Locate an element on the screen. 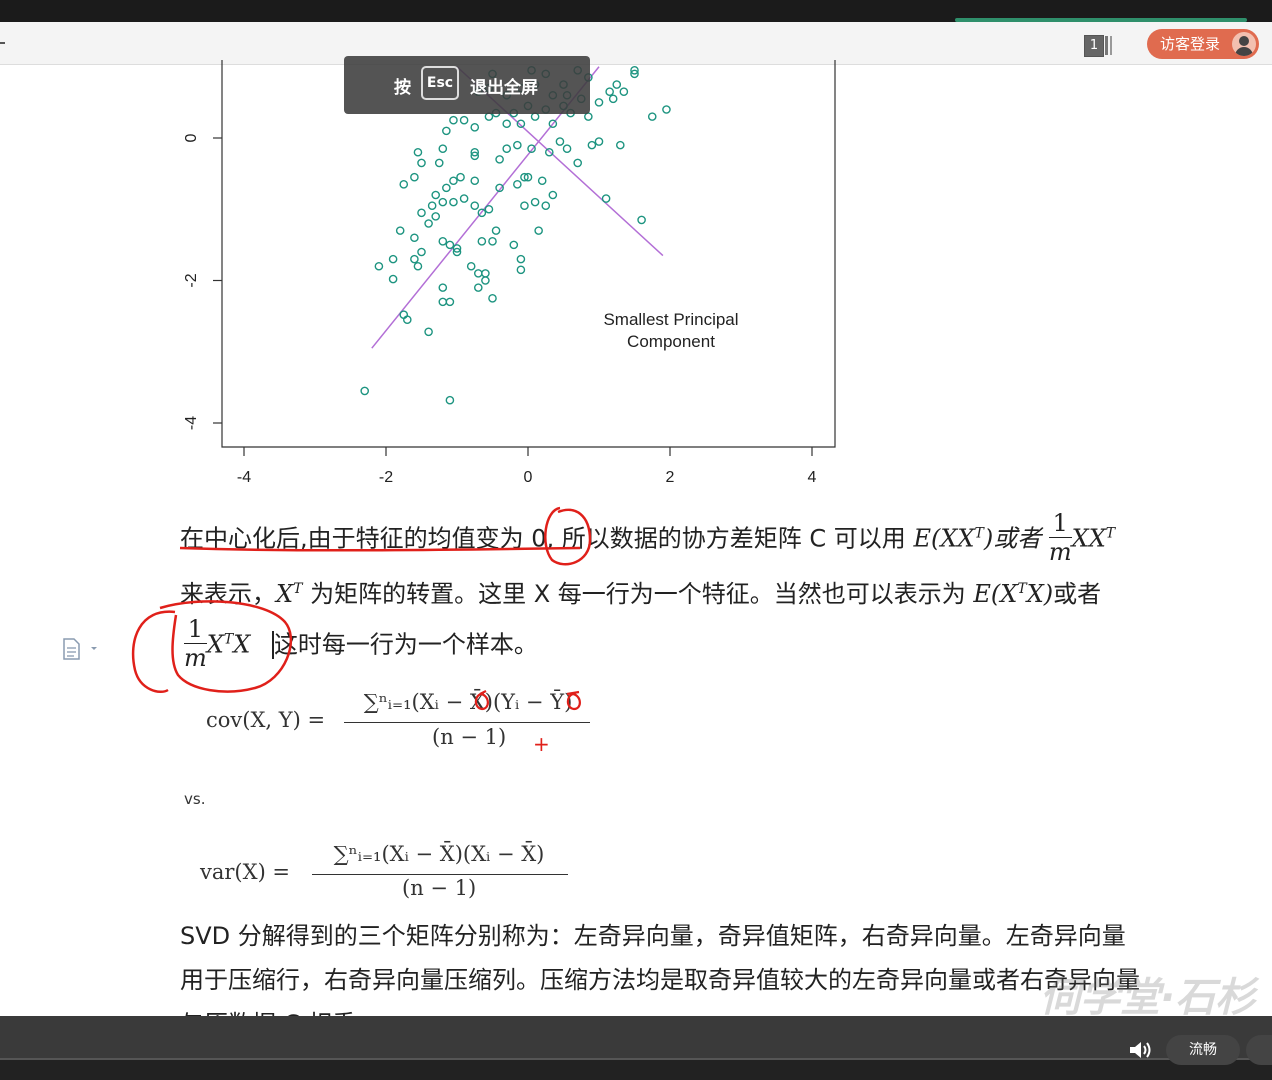 The width and height of the screenshot is (1272, 1080). esc-key-badge: Esc is located at coordinates (440, 83).